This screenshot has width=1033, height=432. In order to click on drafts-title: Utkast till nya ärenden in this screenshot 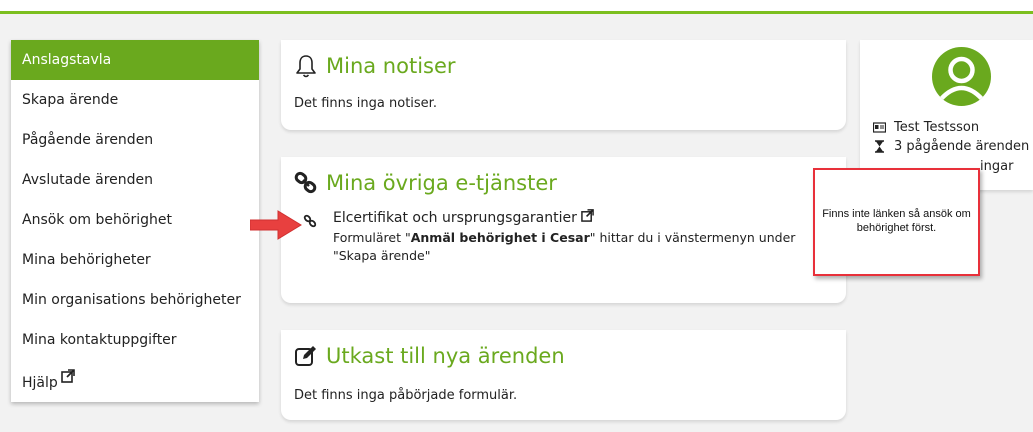, I will do `click(429, 356)`.